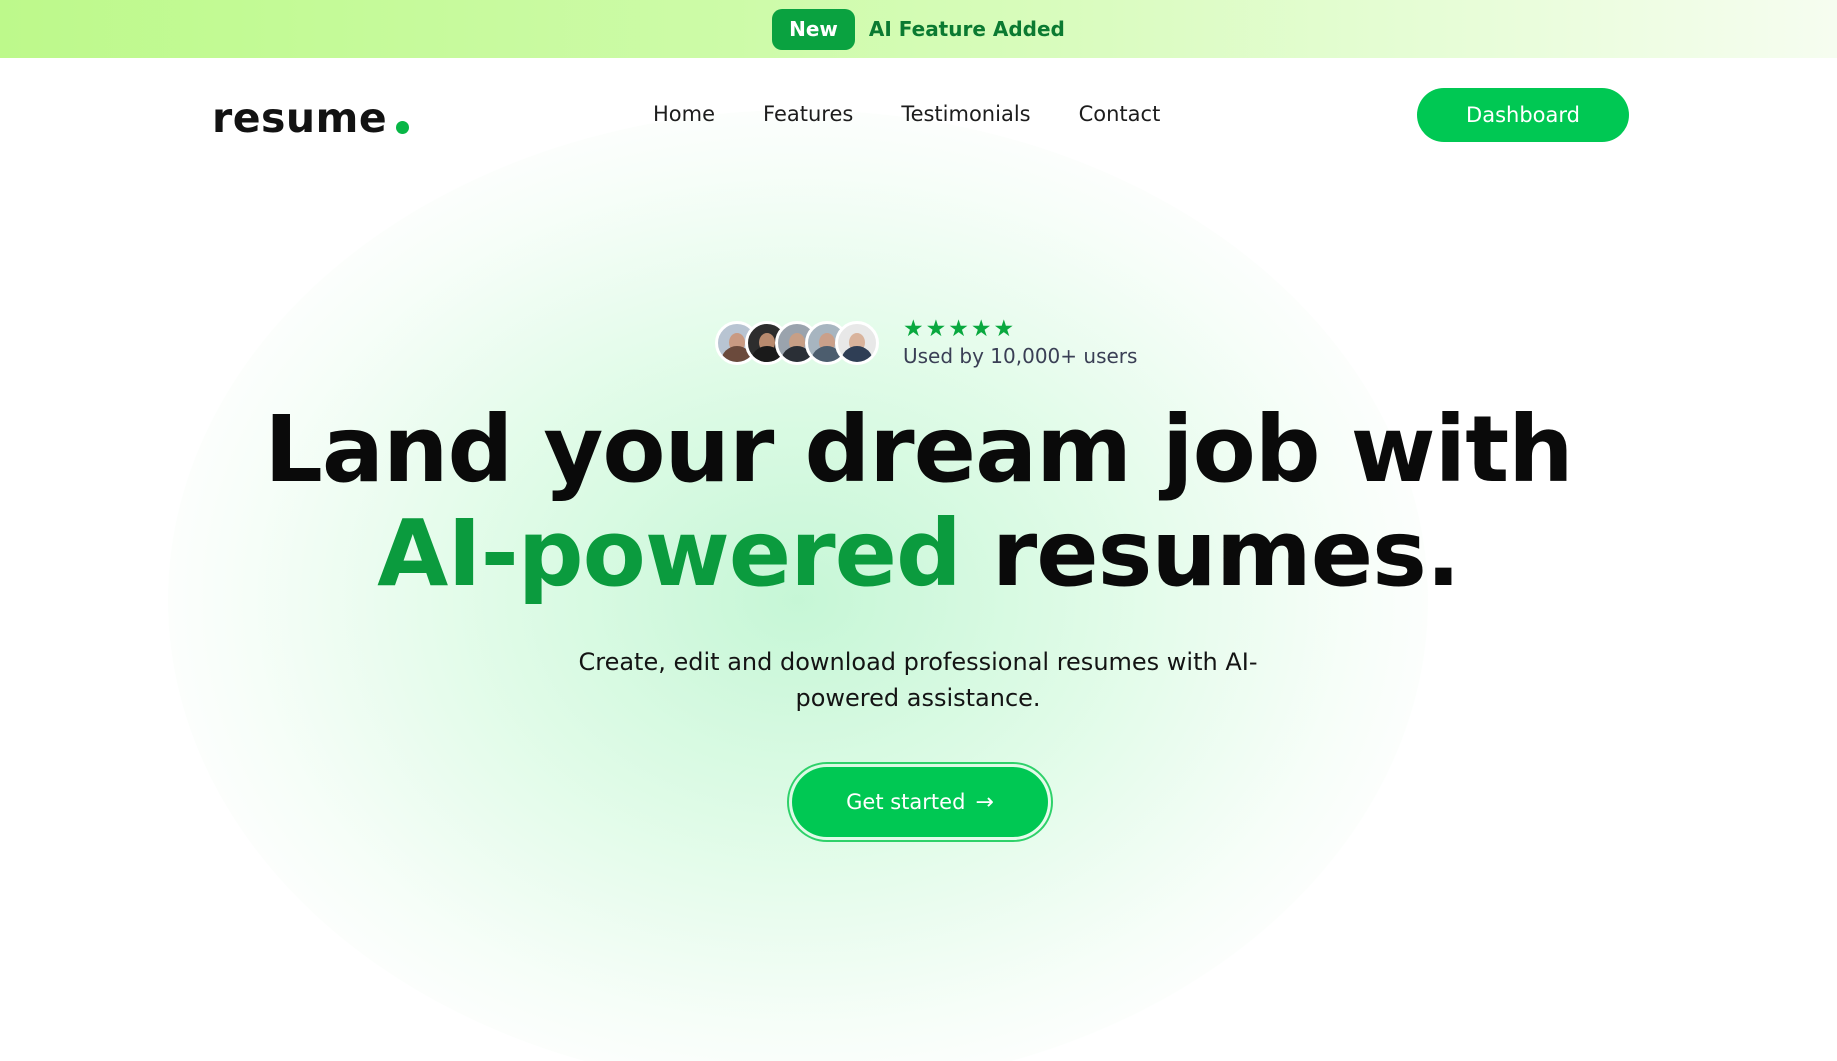 This screenshot has height=1061, width=1837. What do you see at coordinates (967, 29) in the screenshot?
I see `announcement-message: AI Feature Added` at bounding box center [967, 29].